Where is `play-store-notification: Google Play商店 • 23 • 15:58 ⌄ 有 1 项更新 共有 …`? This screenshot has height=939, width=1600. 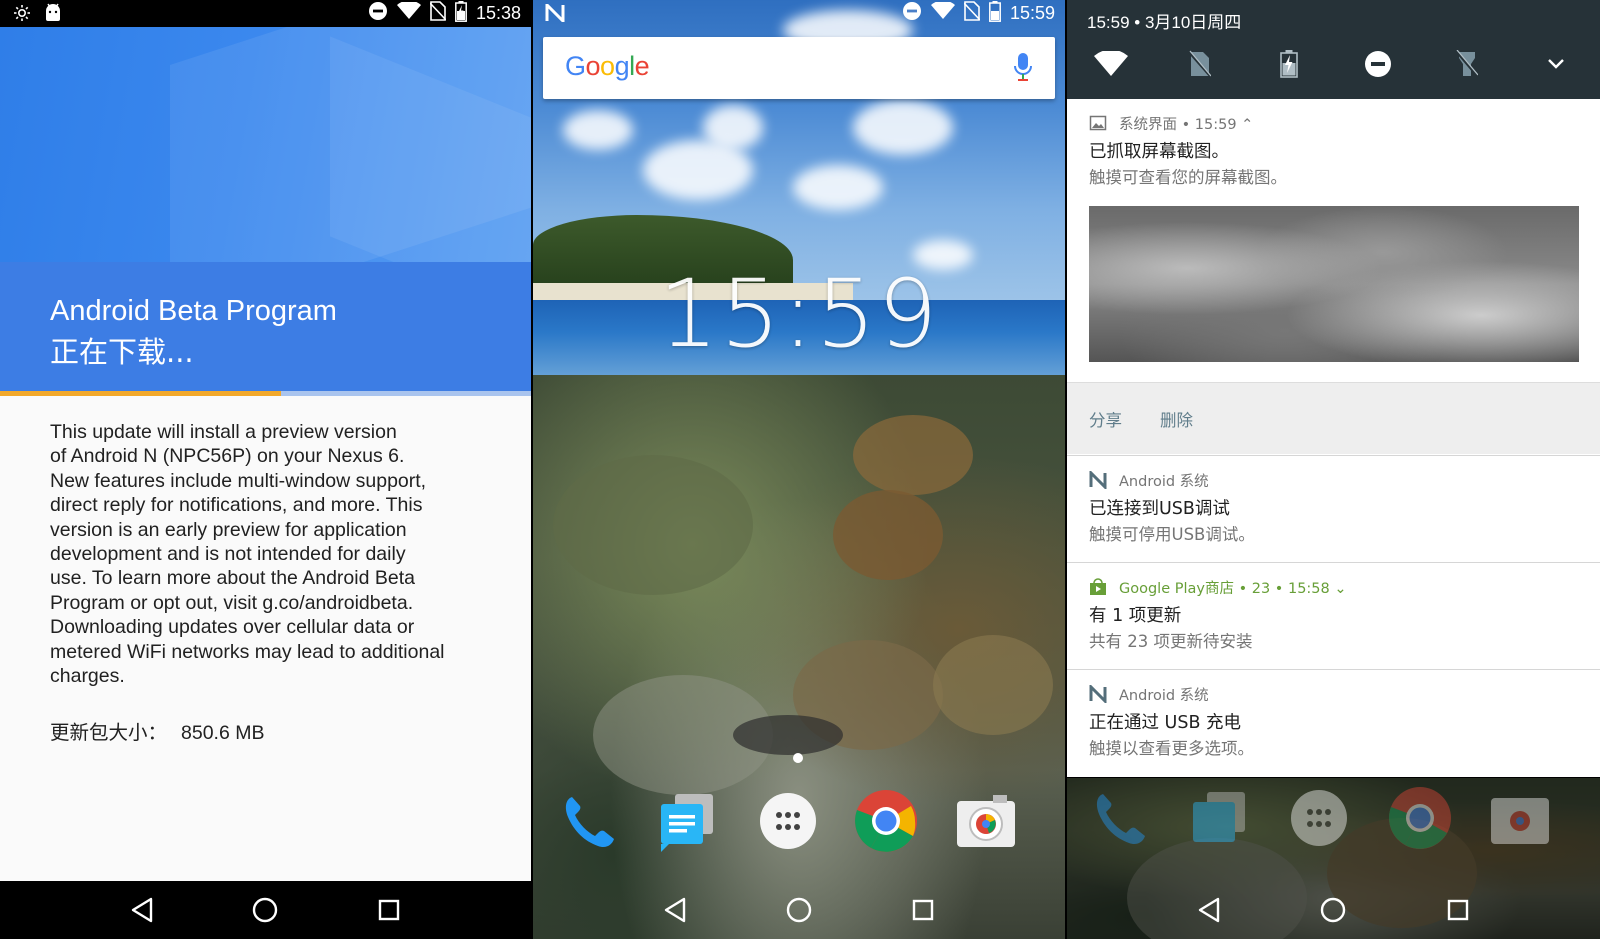 play-store-notification: Google Play商店 • 23 • 15:58 ⌄ 有 1 项更新 共有 … is located at coordinates (1333, 616).